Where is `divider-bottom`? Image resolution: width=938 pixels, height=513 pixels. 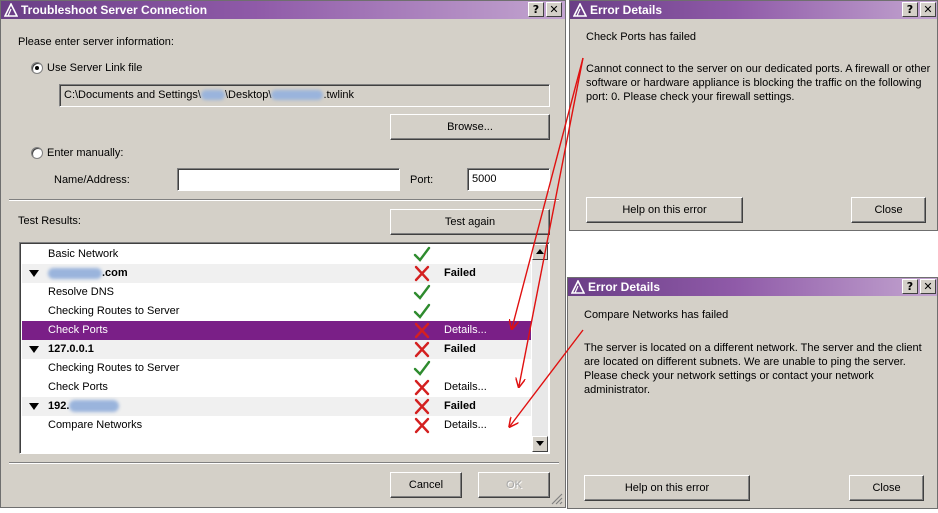 divider-bottom is located at coordinates (284, 463).